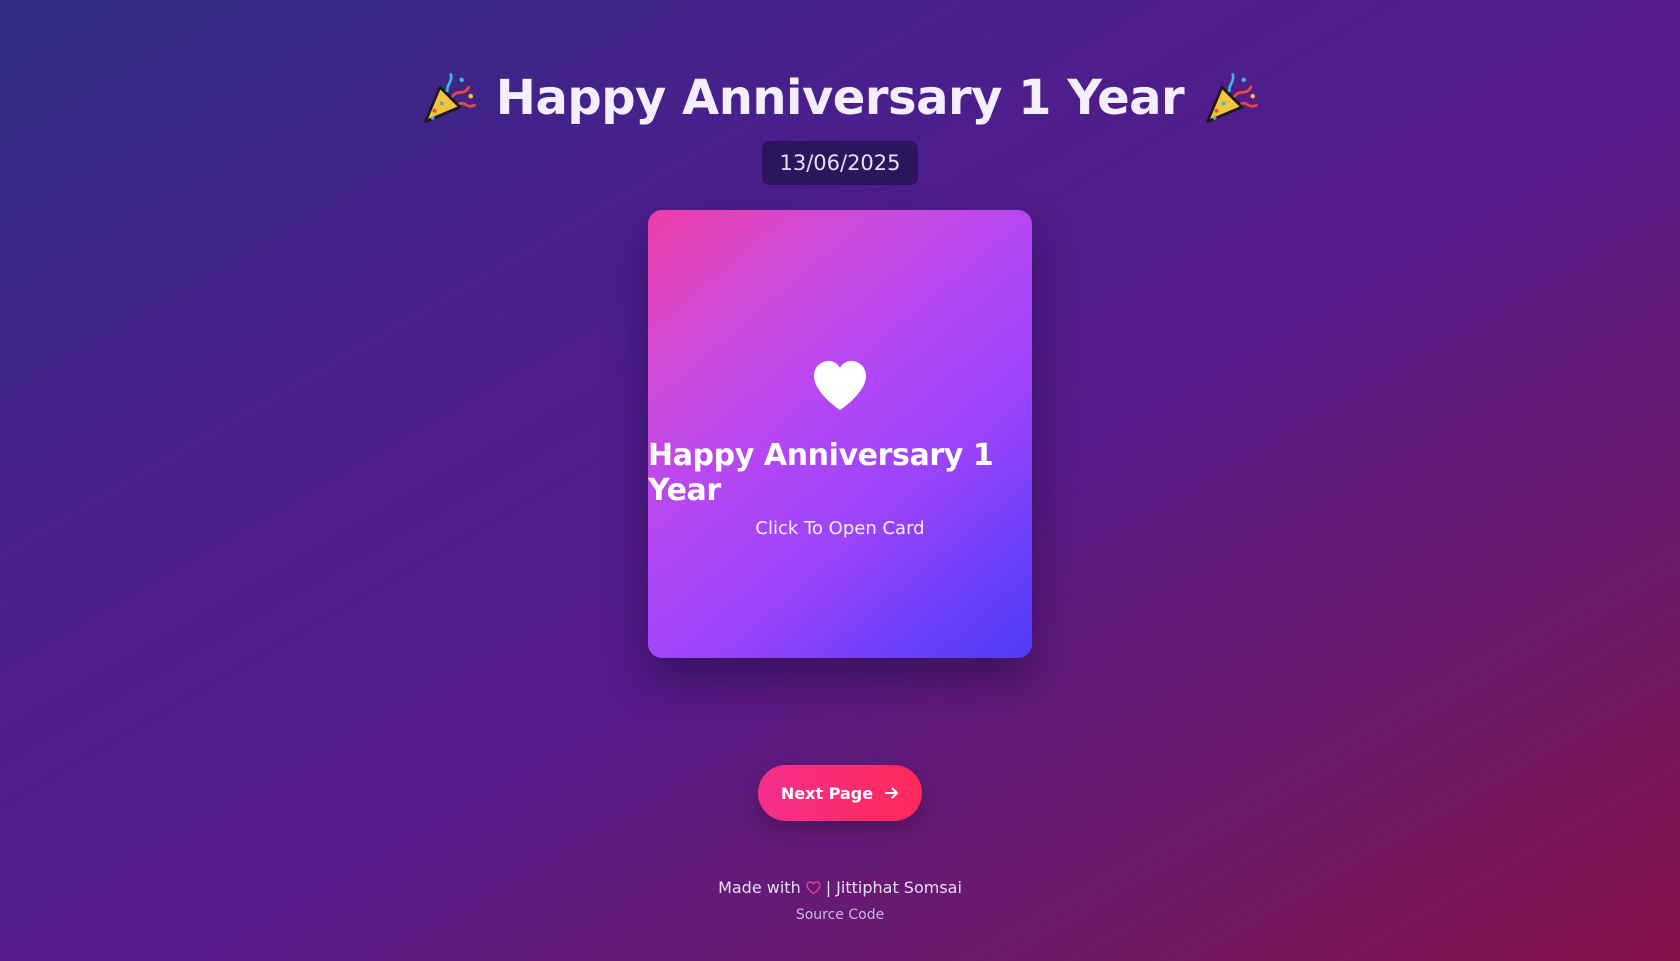  What do you see at coordinates (840, 528) in the screenshot?
I see `card-subtitle: Click To Open Card` at bounding box center [840, 528].